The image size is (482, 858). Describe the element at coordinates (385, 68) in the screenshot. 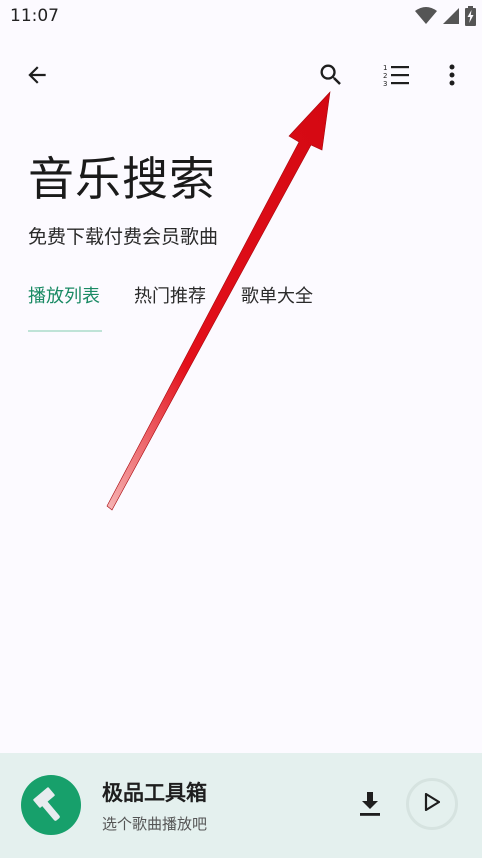

I see `svg-text: 1` at that location.